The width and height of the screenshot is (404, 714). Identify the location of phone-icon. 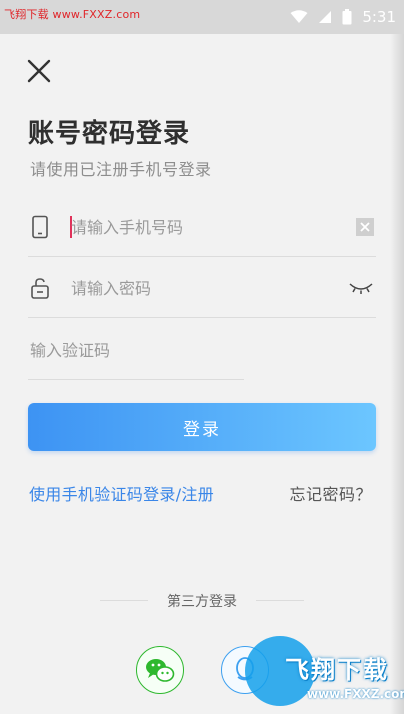
(40, 227).